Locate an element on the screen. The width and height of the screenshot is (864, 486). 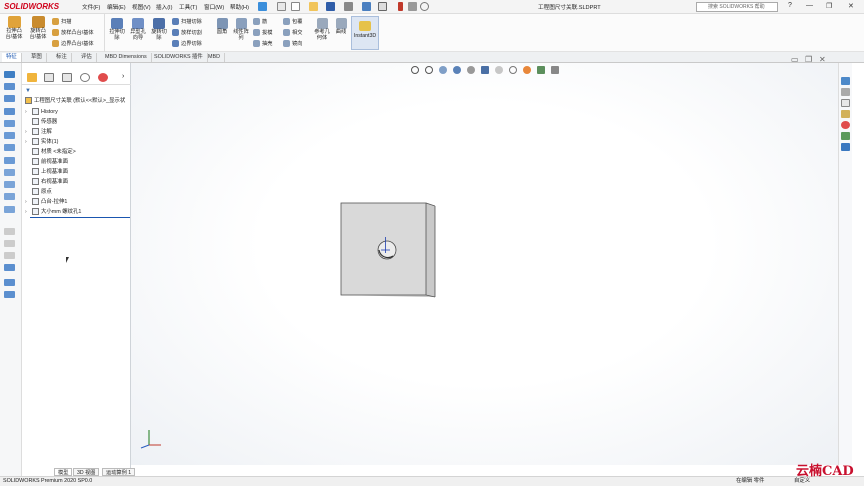
print-icon is located at coordinates (348, 6).